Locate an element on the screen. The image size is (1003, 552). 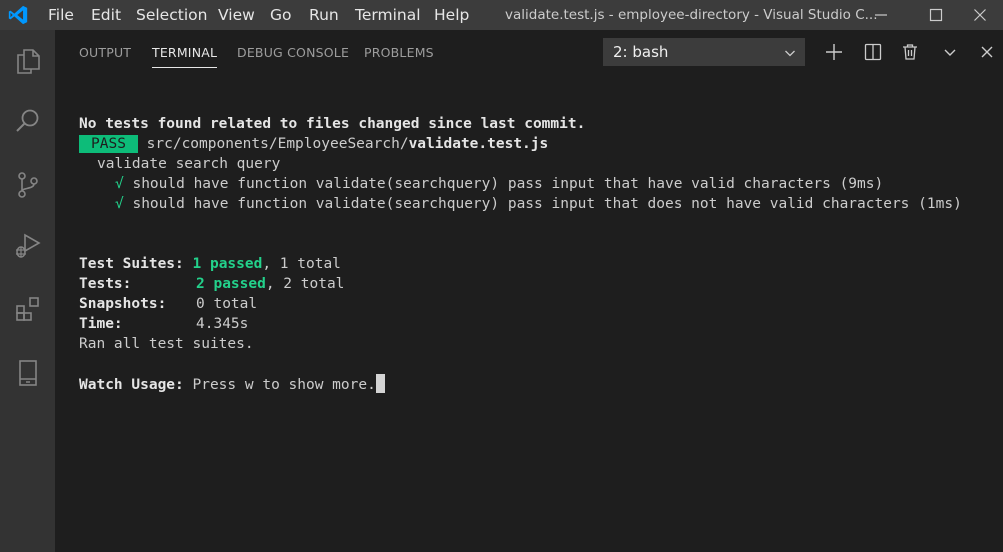
suites-total: , 1 total is located at coordinates (301, 264).